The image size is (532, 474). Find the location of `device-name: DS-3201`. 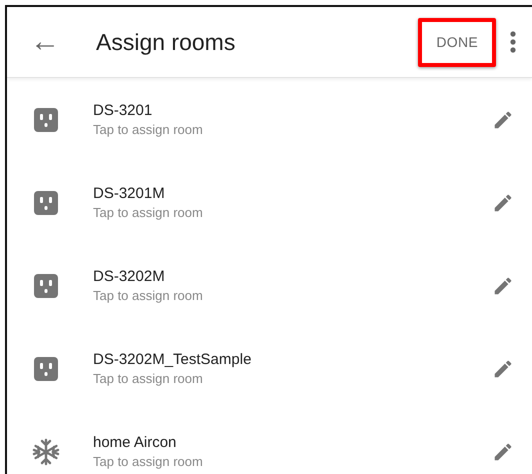

device-name: DS-3201 is located at coordinates (123, 110).